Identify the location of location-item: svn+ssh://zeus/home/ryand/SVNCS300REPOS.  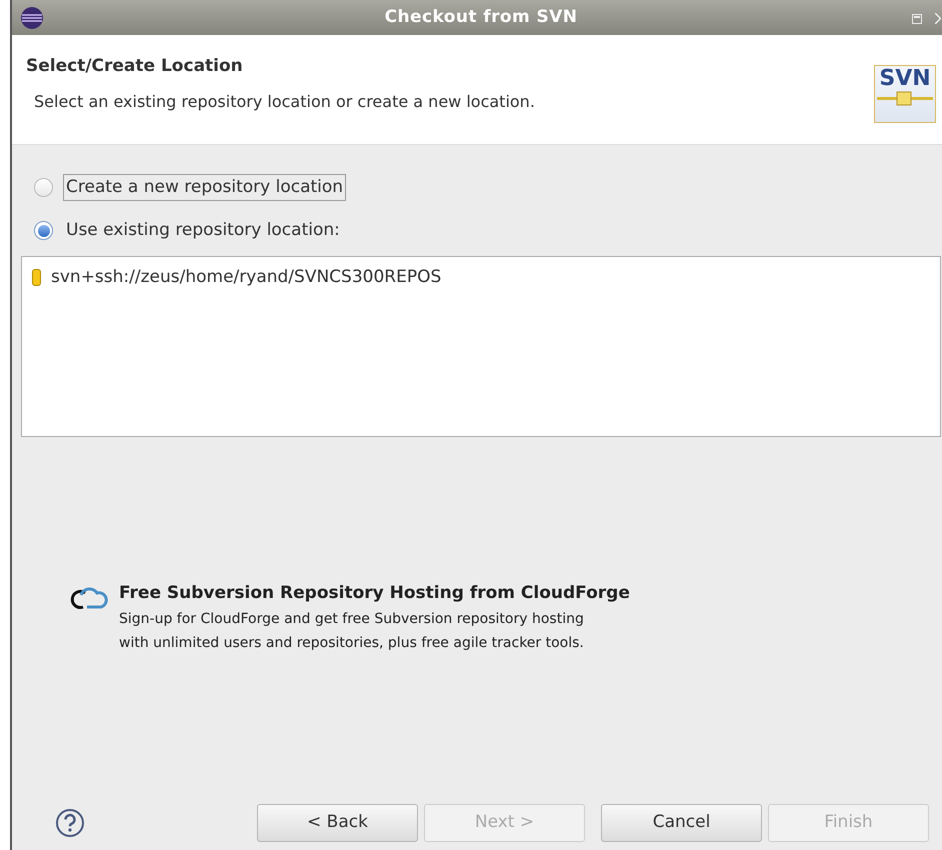
(486, 277).